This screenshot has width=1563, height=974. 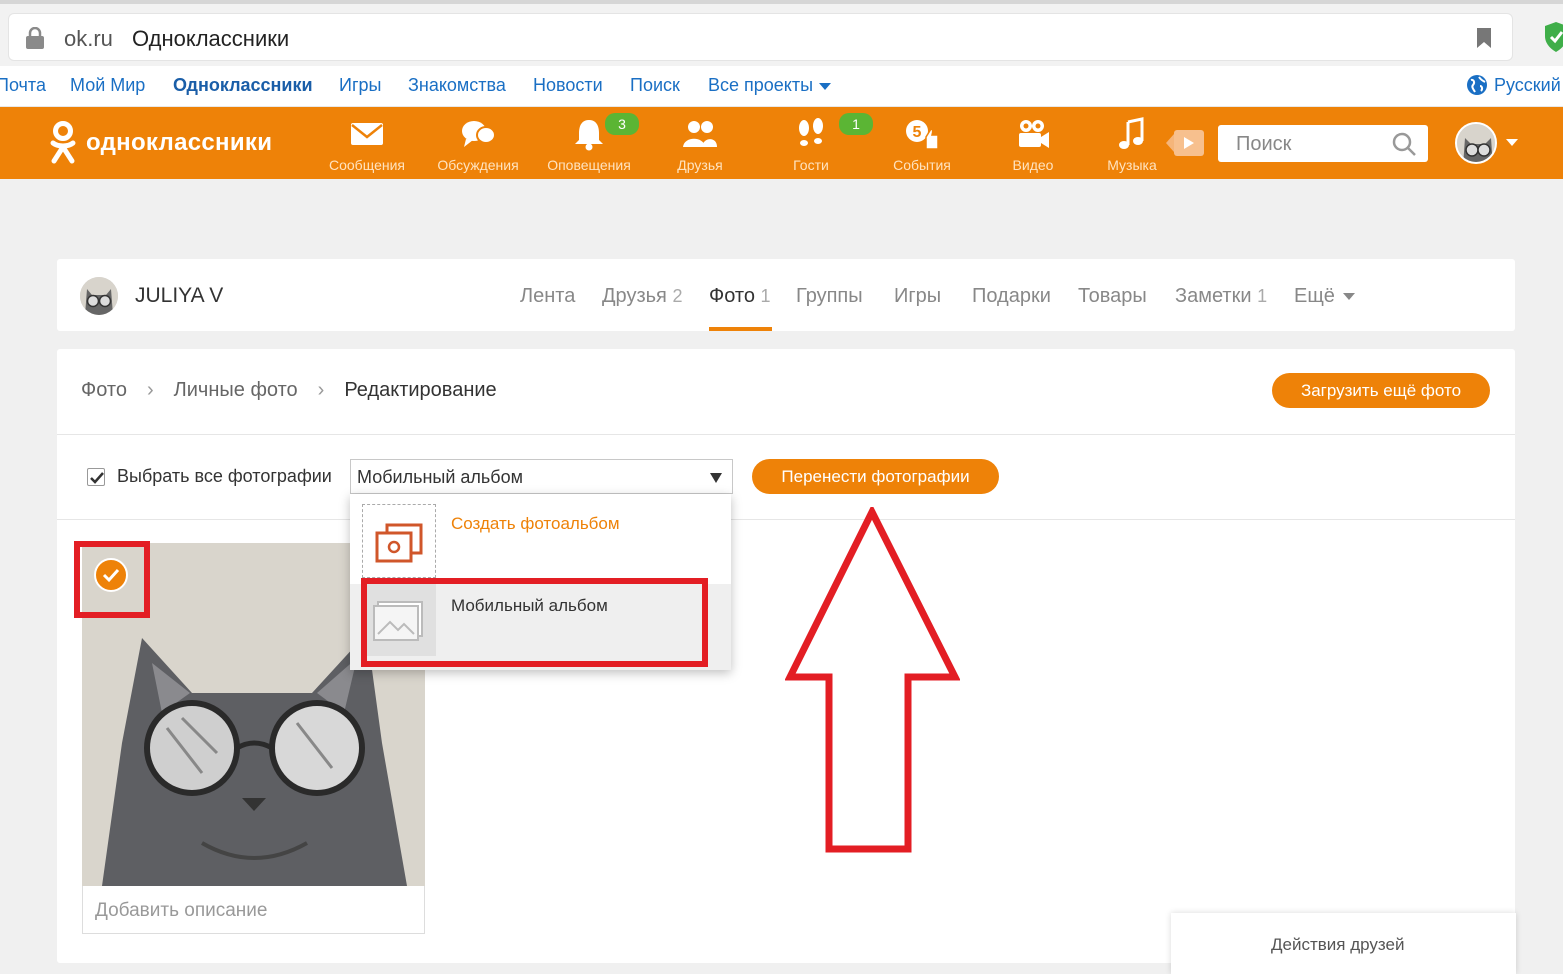 What do you see at coordinates (420, 390) in the screenshot?
I see `breadcrumb-editing: Редактирование` at bounding box center [420, 390].